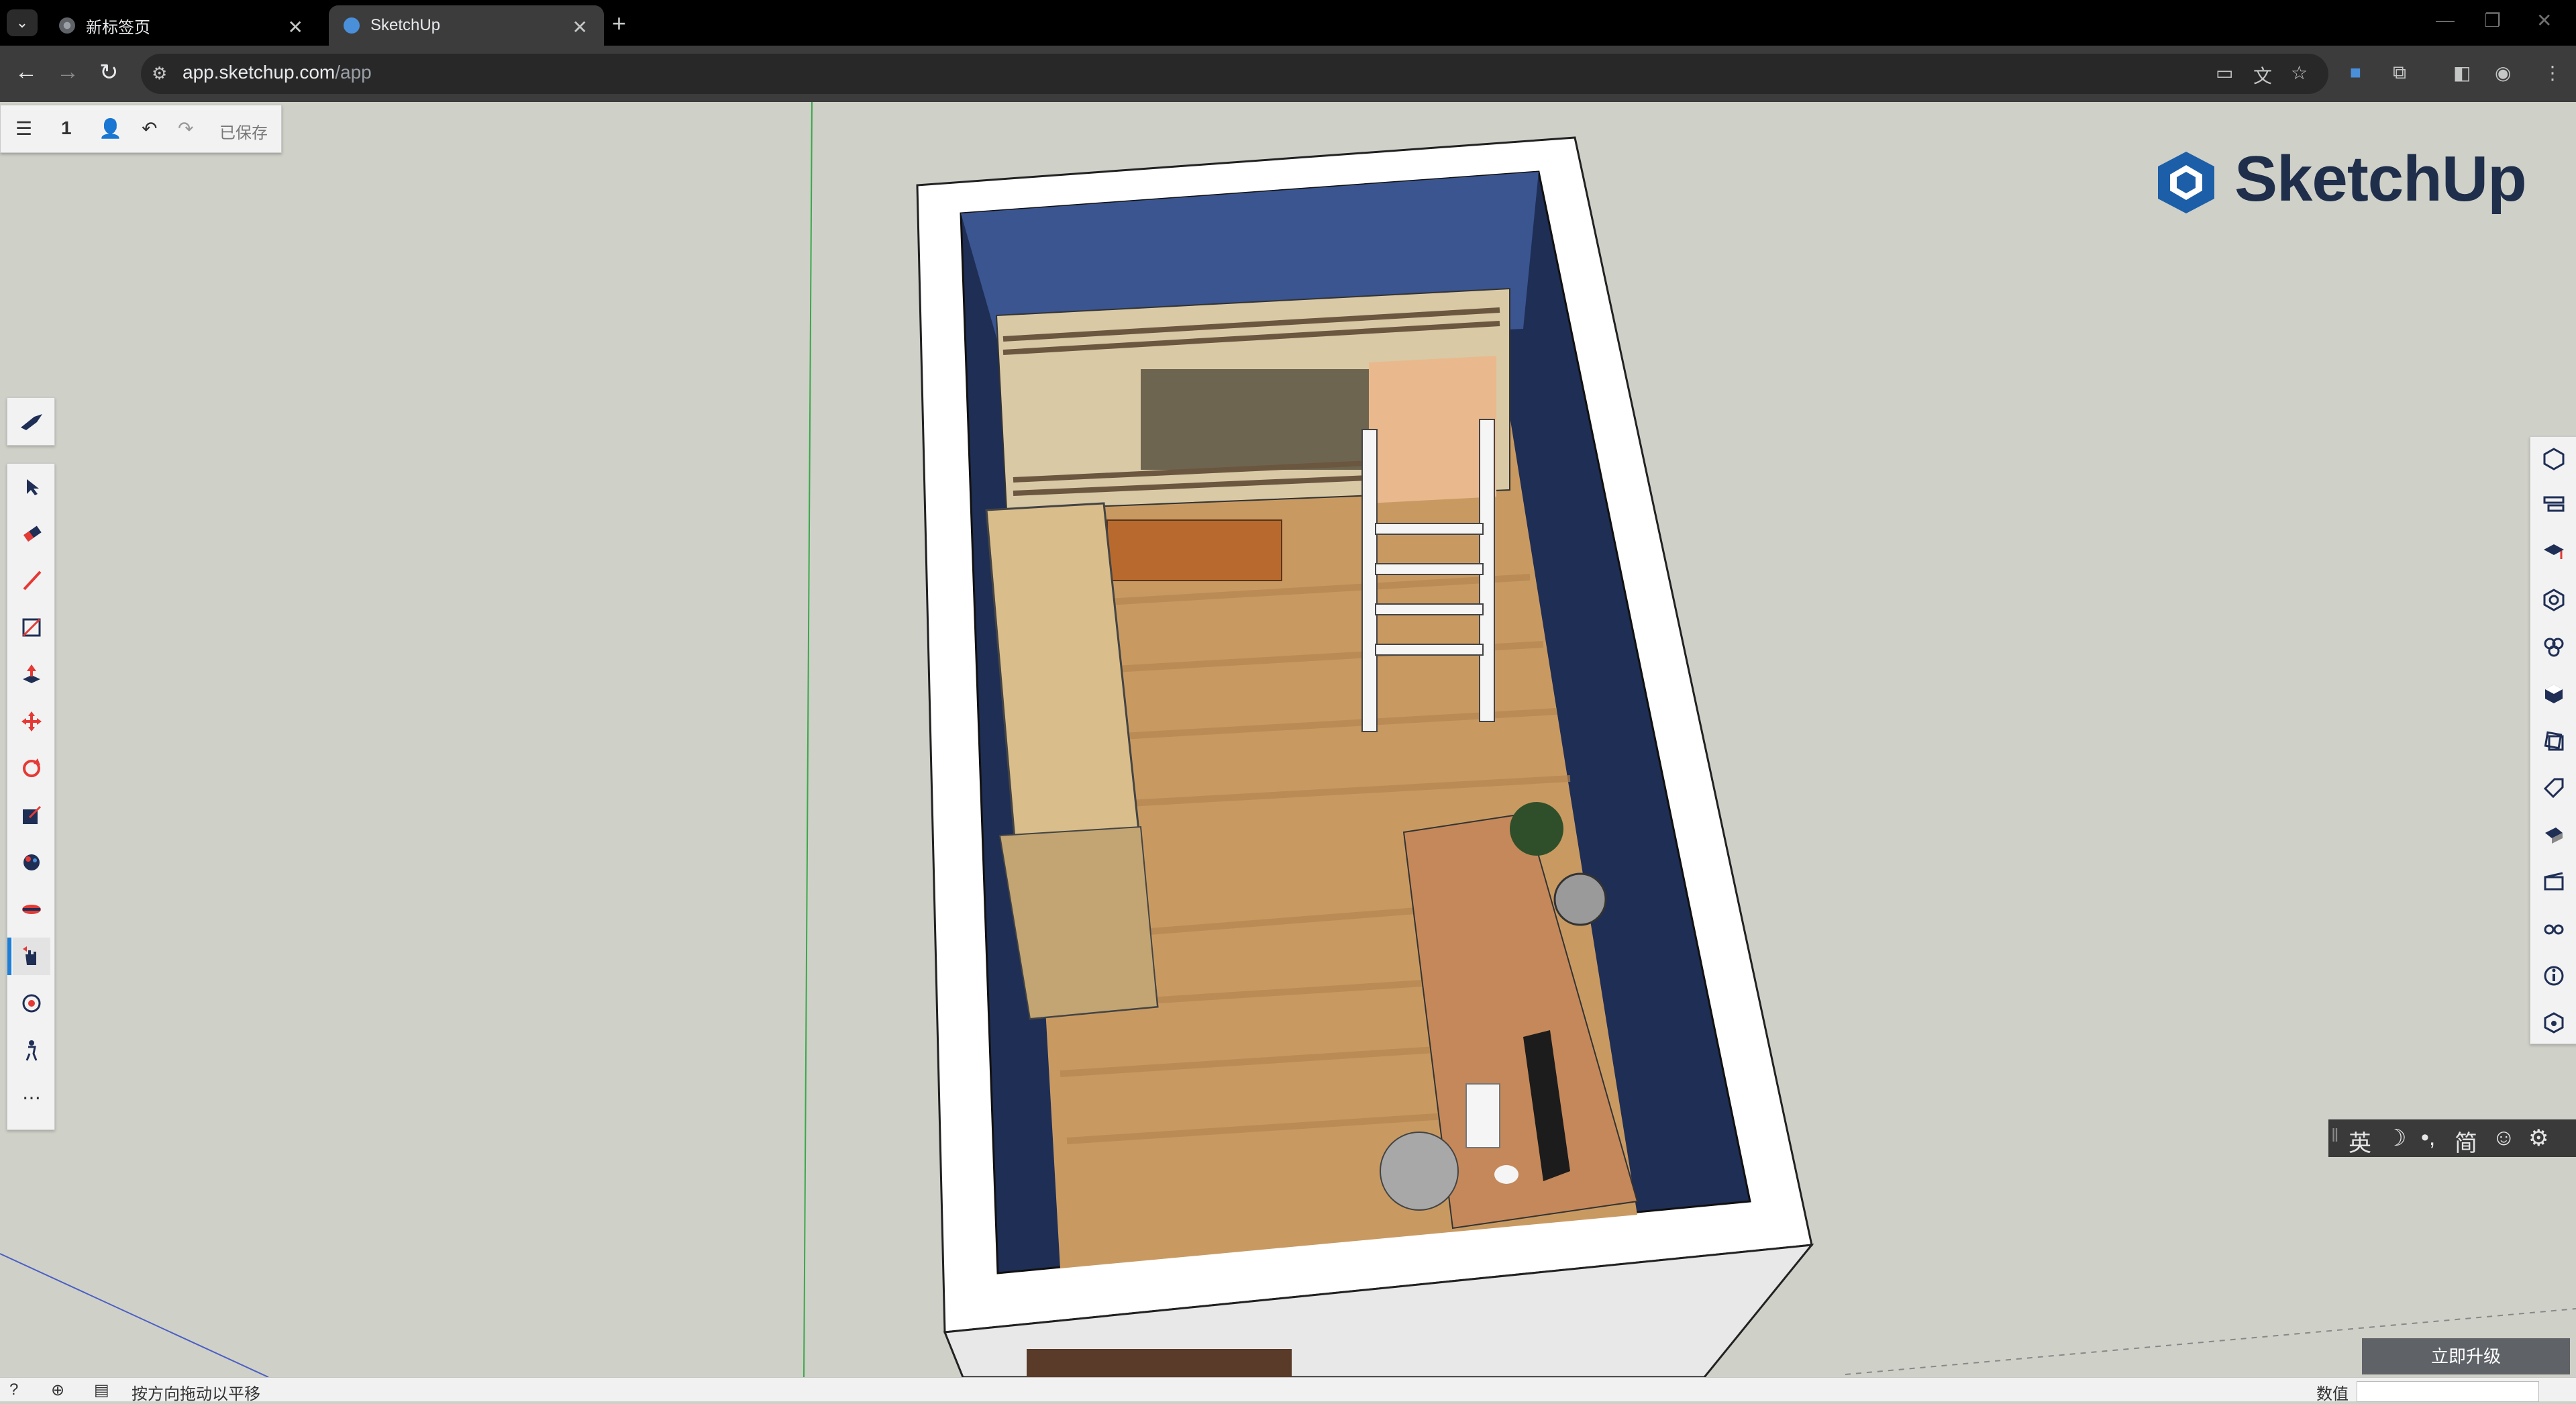 The width and height of the screenshot is (2576, 1404). Describe the element at coordinates (67, 72) in the screenshot. I see `forward-icon: →` at that location.